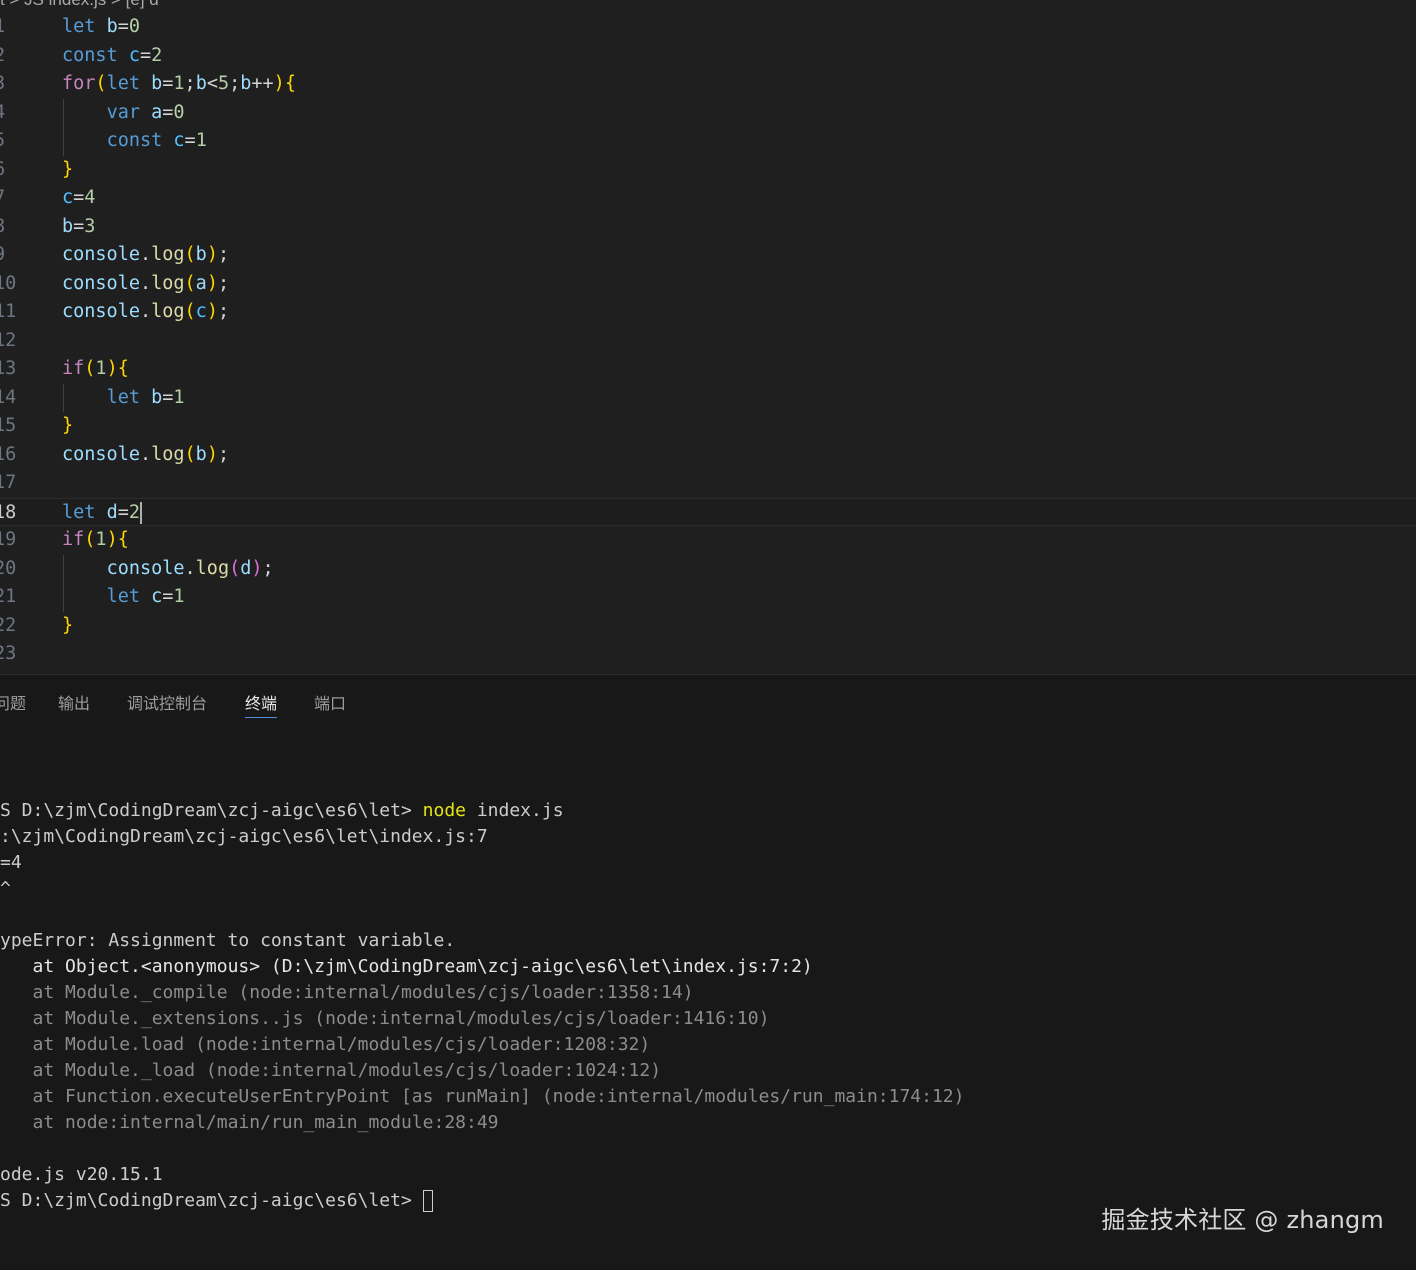 This screenshot has width=1416, height=1270. I want to click on code-line: 12, so click(708, 341).